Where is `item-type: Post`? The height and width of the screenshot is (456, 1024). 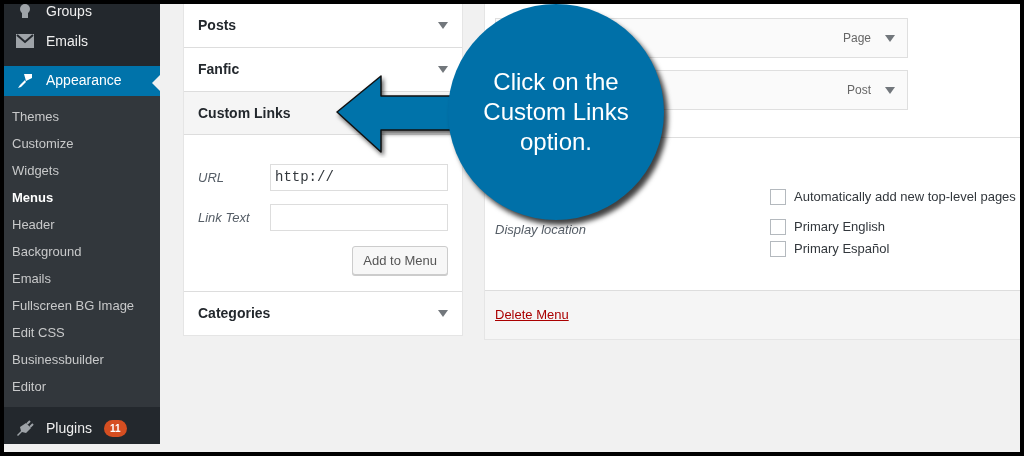
item-type: Post is located at coordinates (859, 90).